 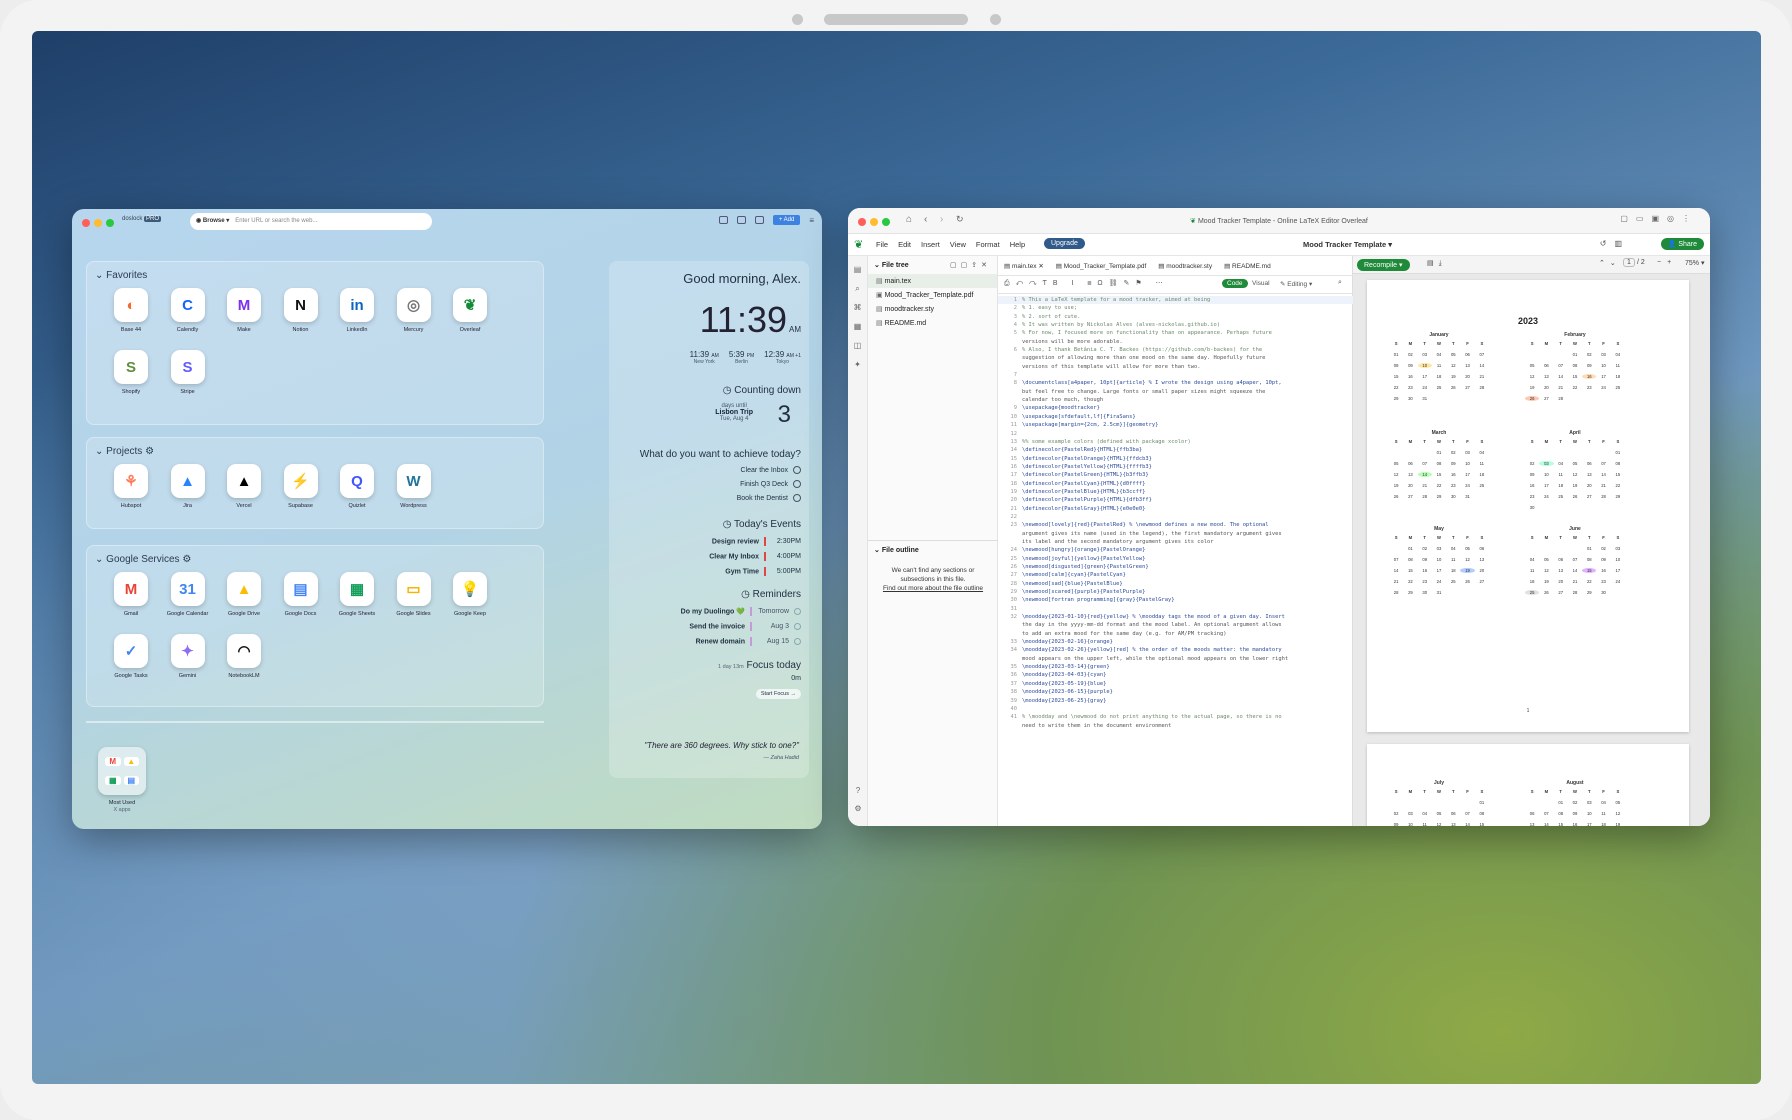 I want to click on file-tree-actions-icons: ▢▢⇪✕, so click(x=970, y=265).